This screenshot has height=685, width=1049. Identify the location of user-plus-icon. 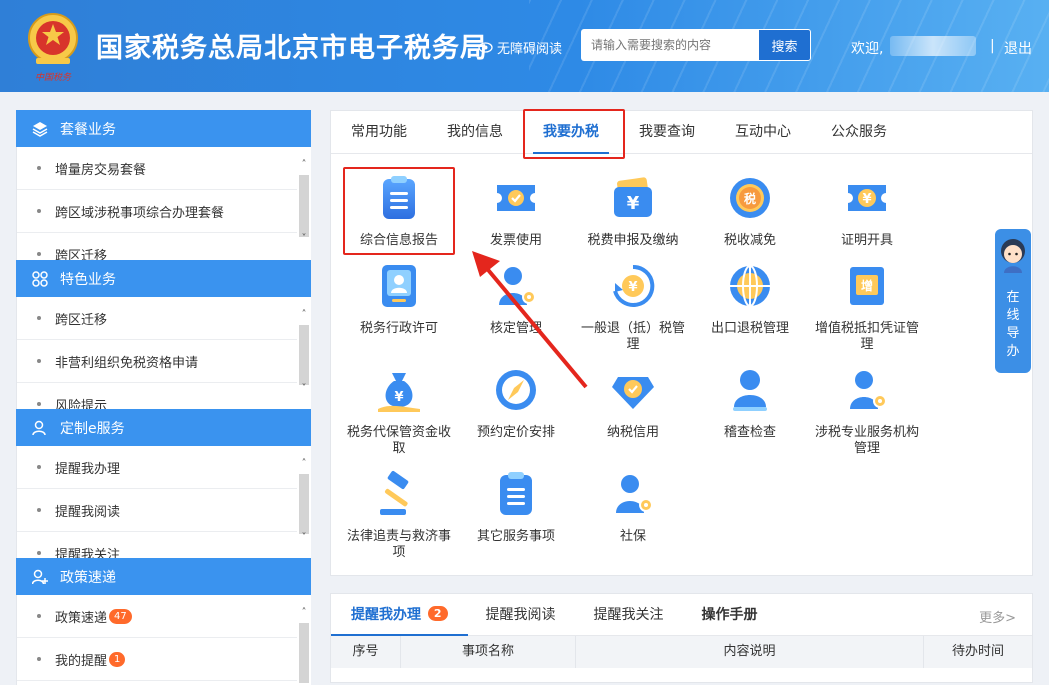
(40, 576).